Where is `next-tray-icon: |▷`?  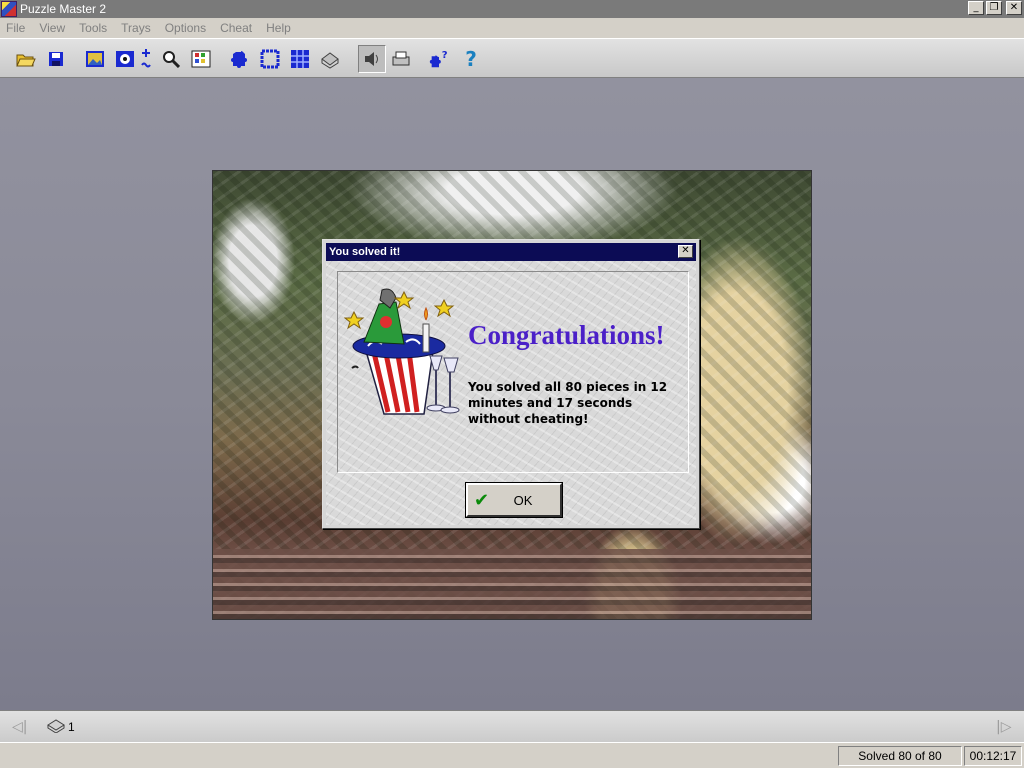
next-tray-icon: |▷ is located at coordinates (1003, 727).